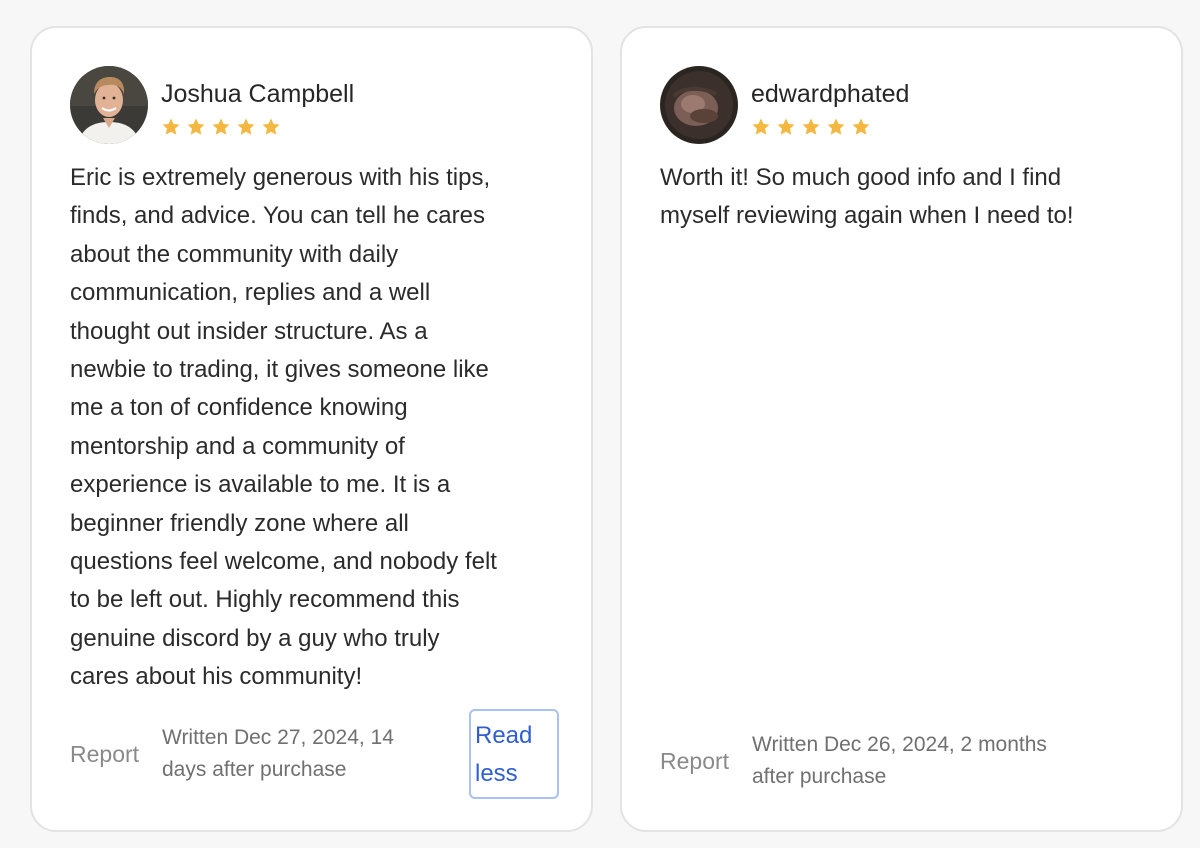  Describe the element at coordinates (830, 94) in the screenshot. I see `reviewer-name: edwardphated` at that location.